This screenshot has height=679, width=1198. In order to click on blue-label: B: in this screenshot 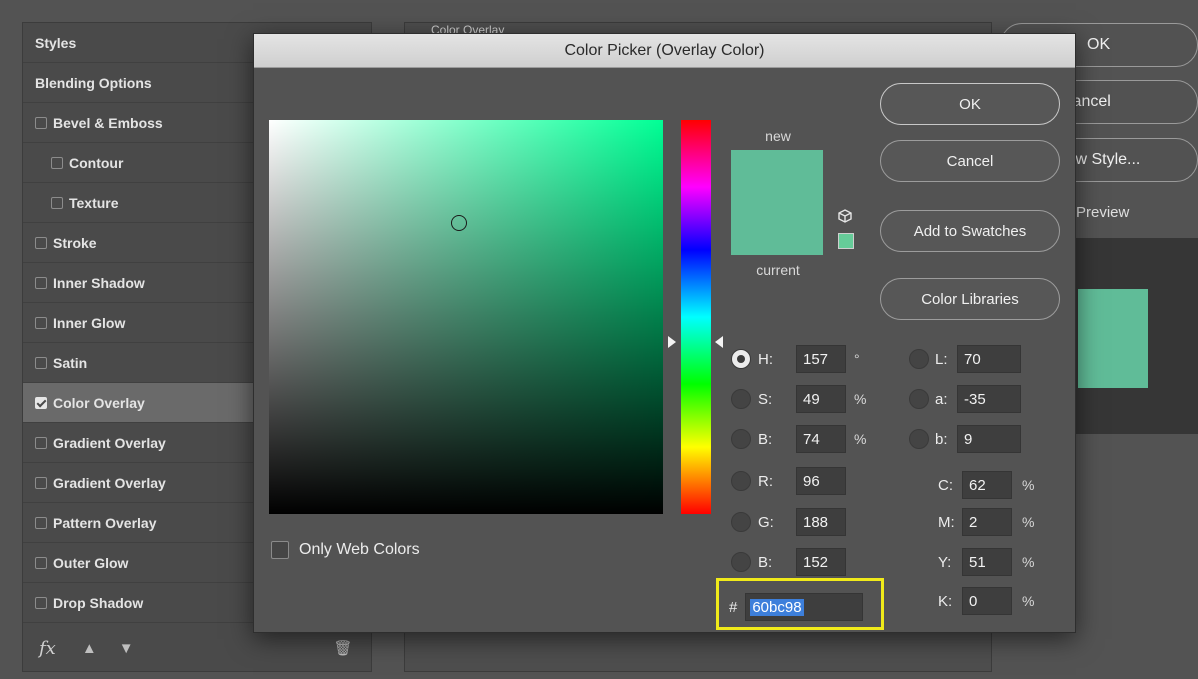, I will do `click(765, 562)`.